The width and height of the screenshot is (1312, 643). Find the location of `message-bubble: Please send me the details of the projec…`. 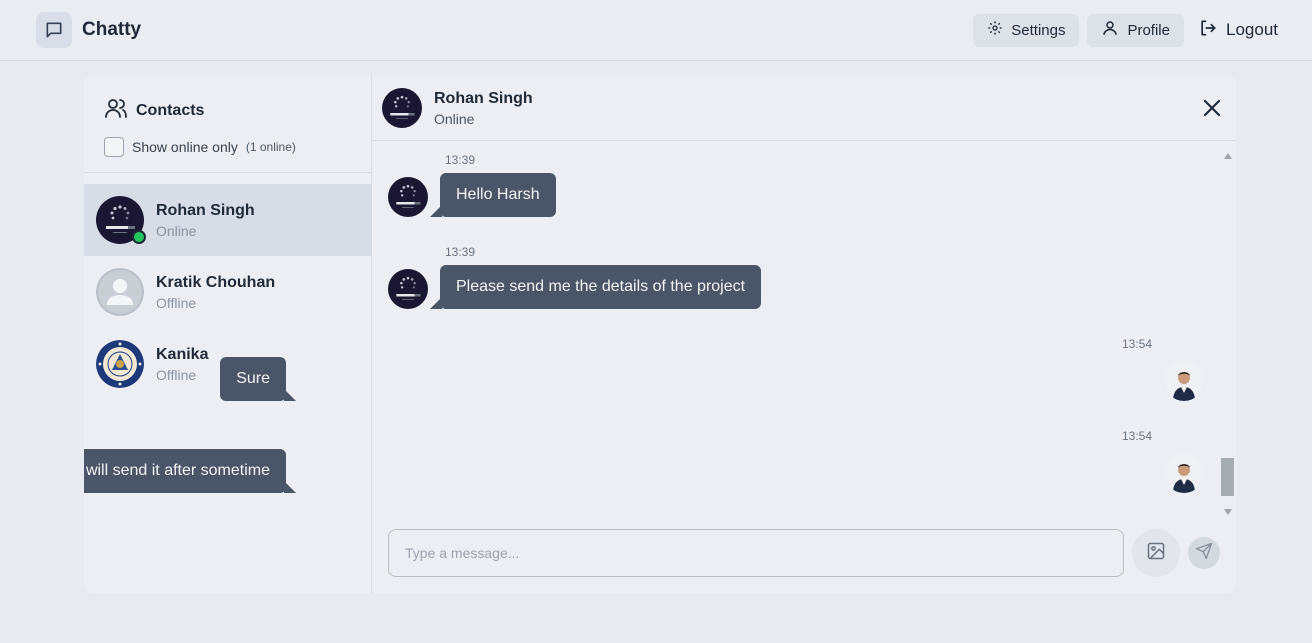

message-bubble: Please send me the details of the projec… is located at coordinates (595, 287).